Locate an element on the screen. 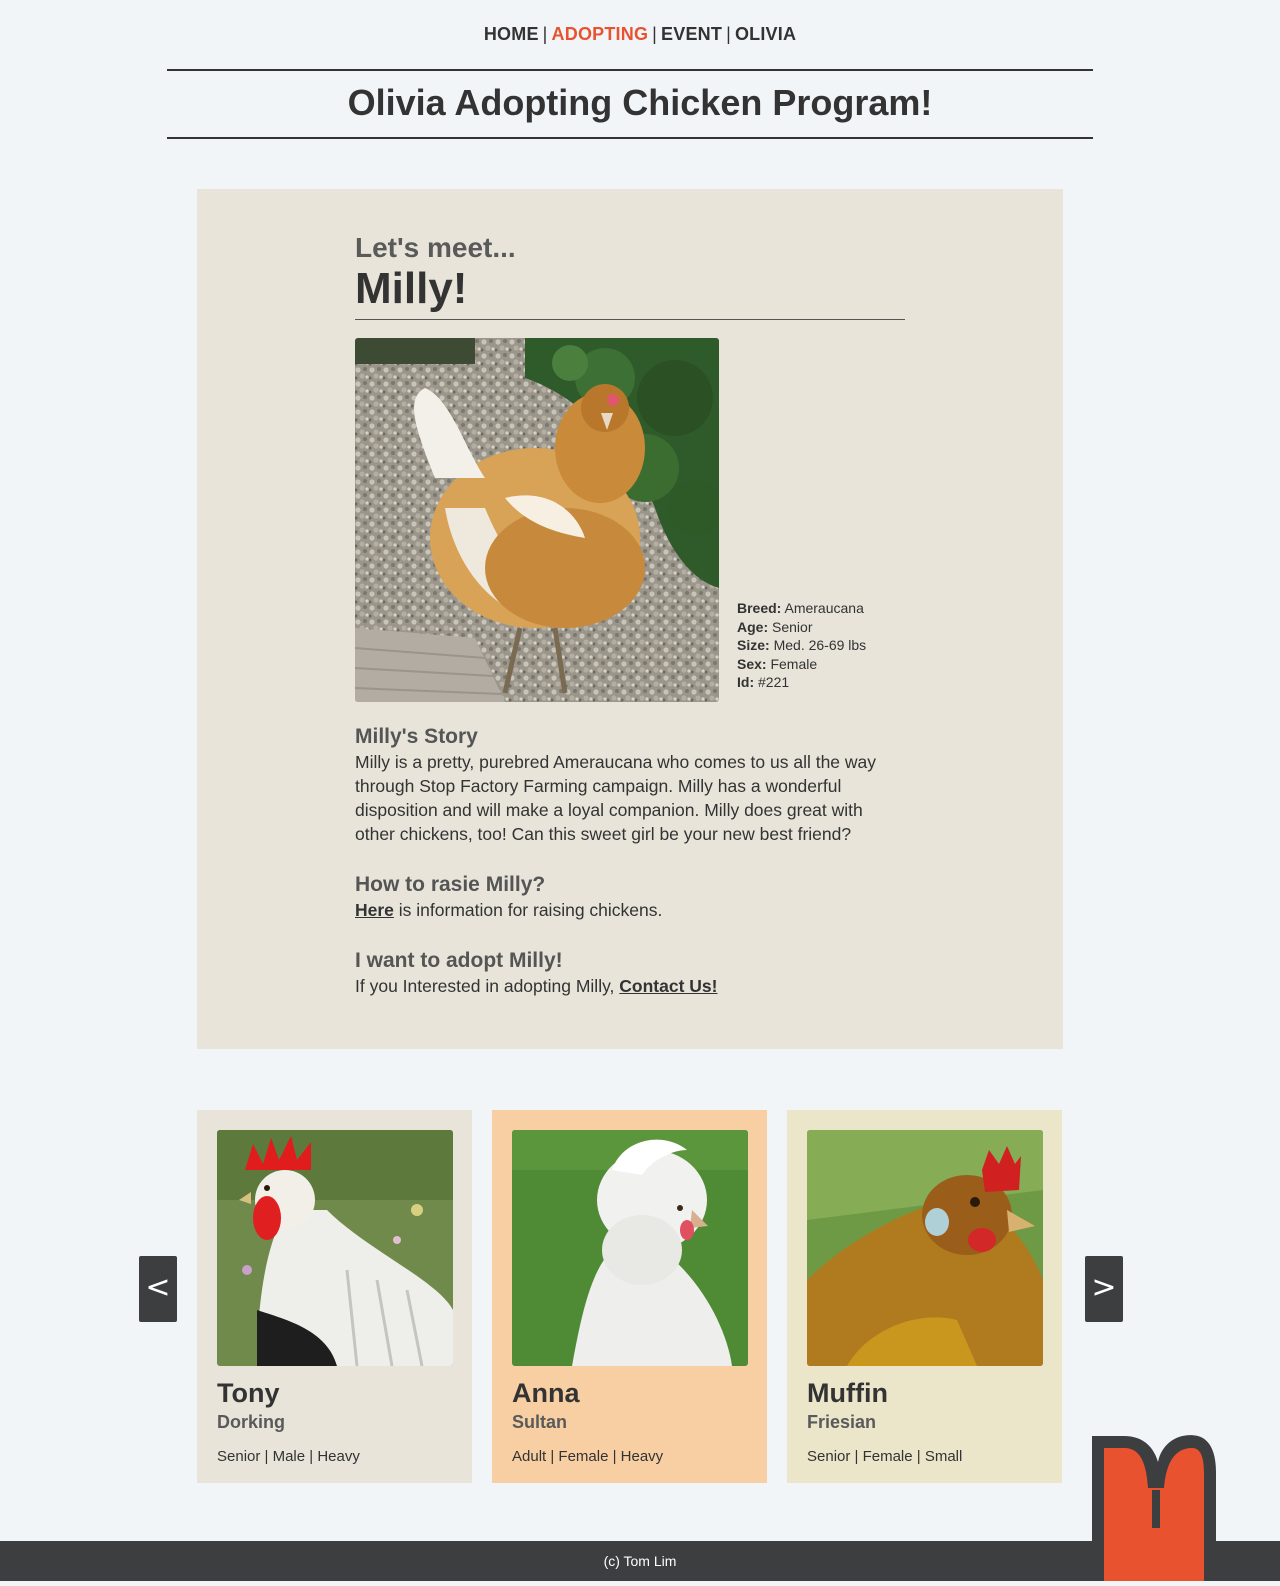 The height and width of the screenshot is (1586, 1280). brown-hen-photo-icon is located at coordinates (925, 1248).